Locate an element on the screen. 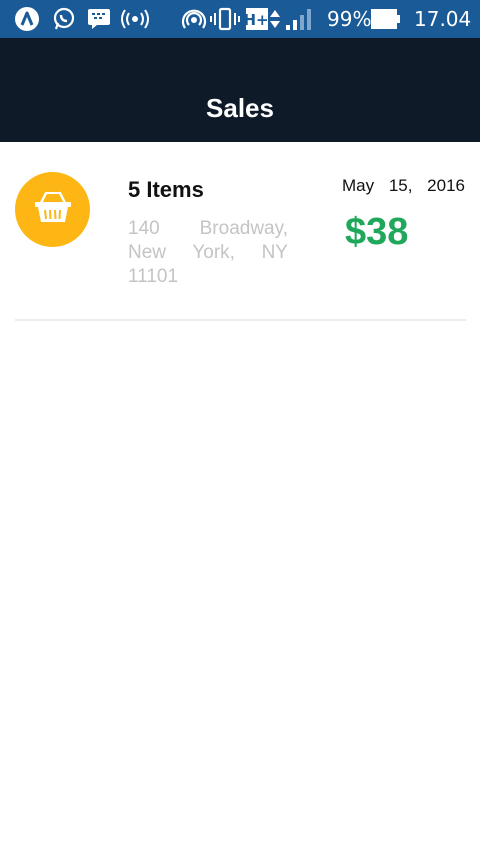 The image size is (480, 854). divider is located at coordinates (240, 320).